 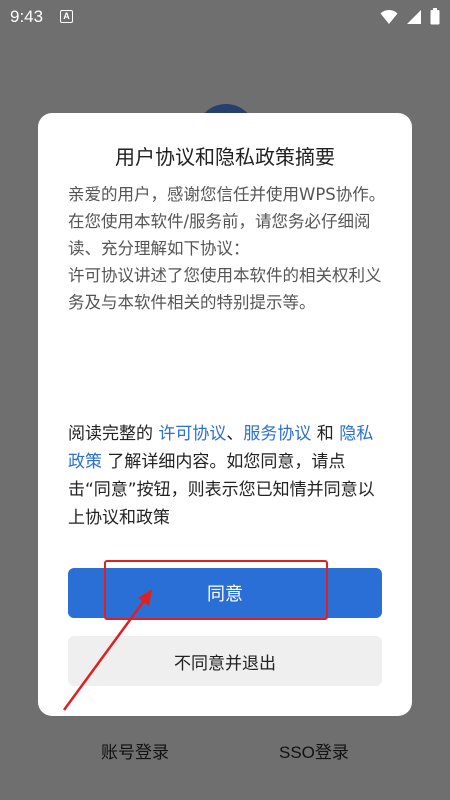 What do you see at coordinates (219, 235) in the screenshot?
I see `summary-paragraph-2: 在您使用本软件/服务前，请您务必仔细阅读、充分理解如下协议：` at bounding box center [219, 235].